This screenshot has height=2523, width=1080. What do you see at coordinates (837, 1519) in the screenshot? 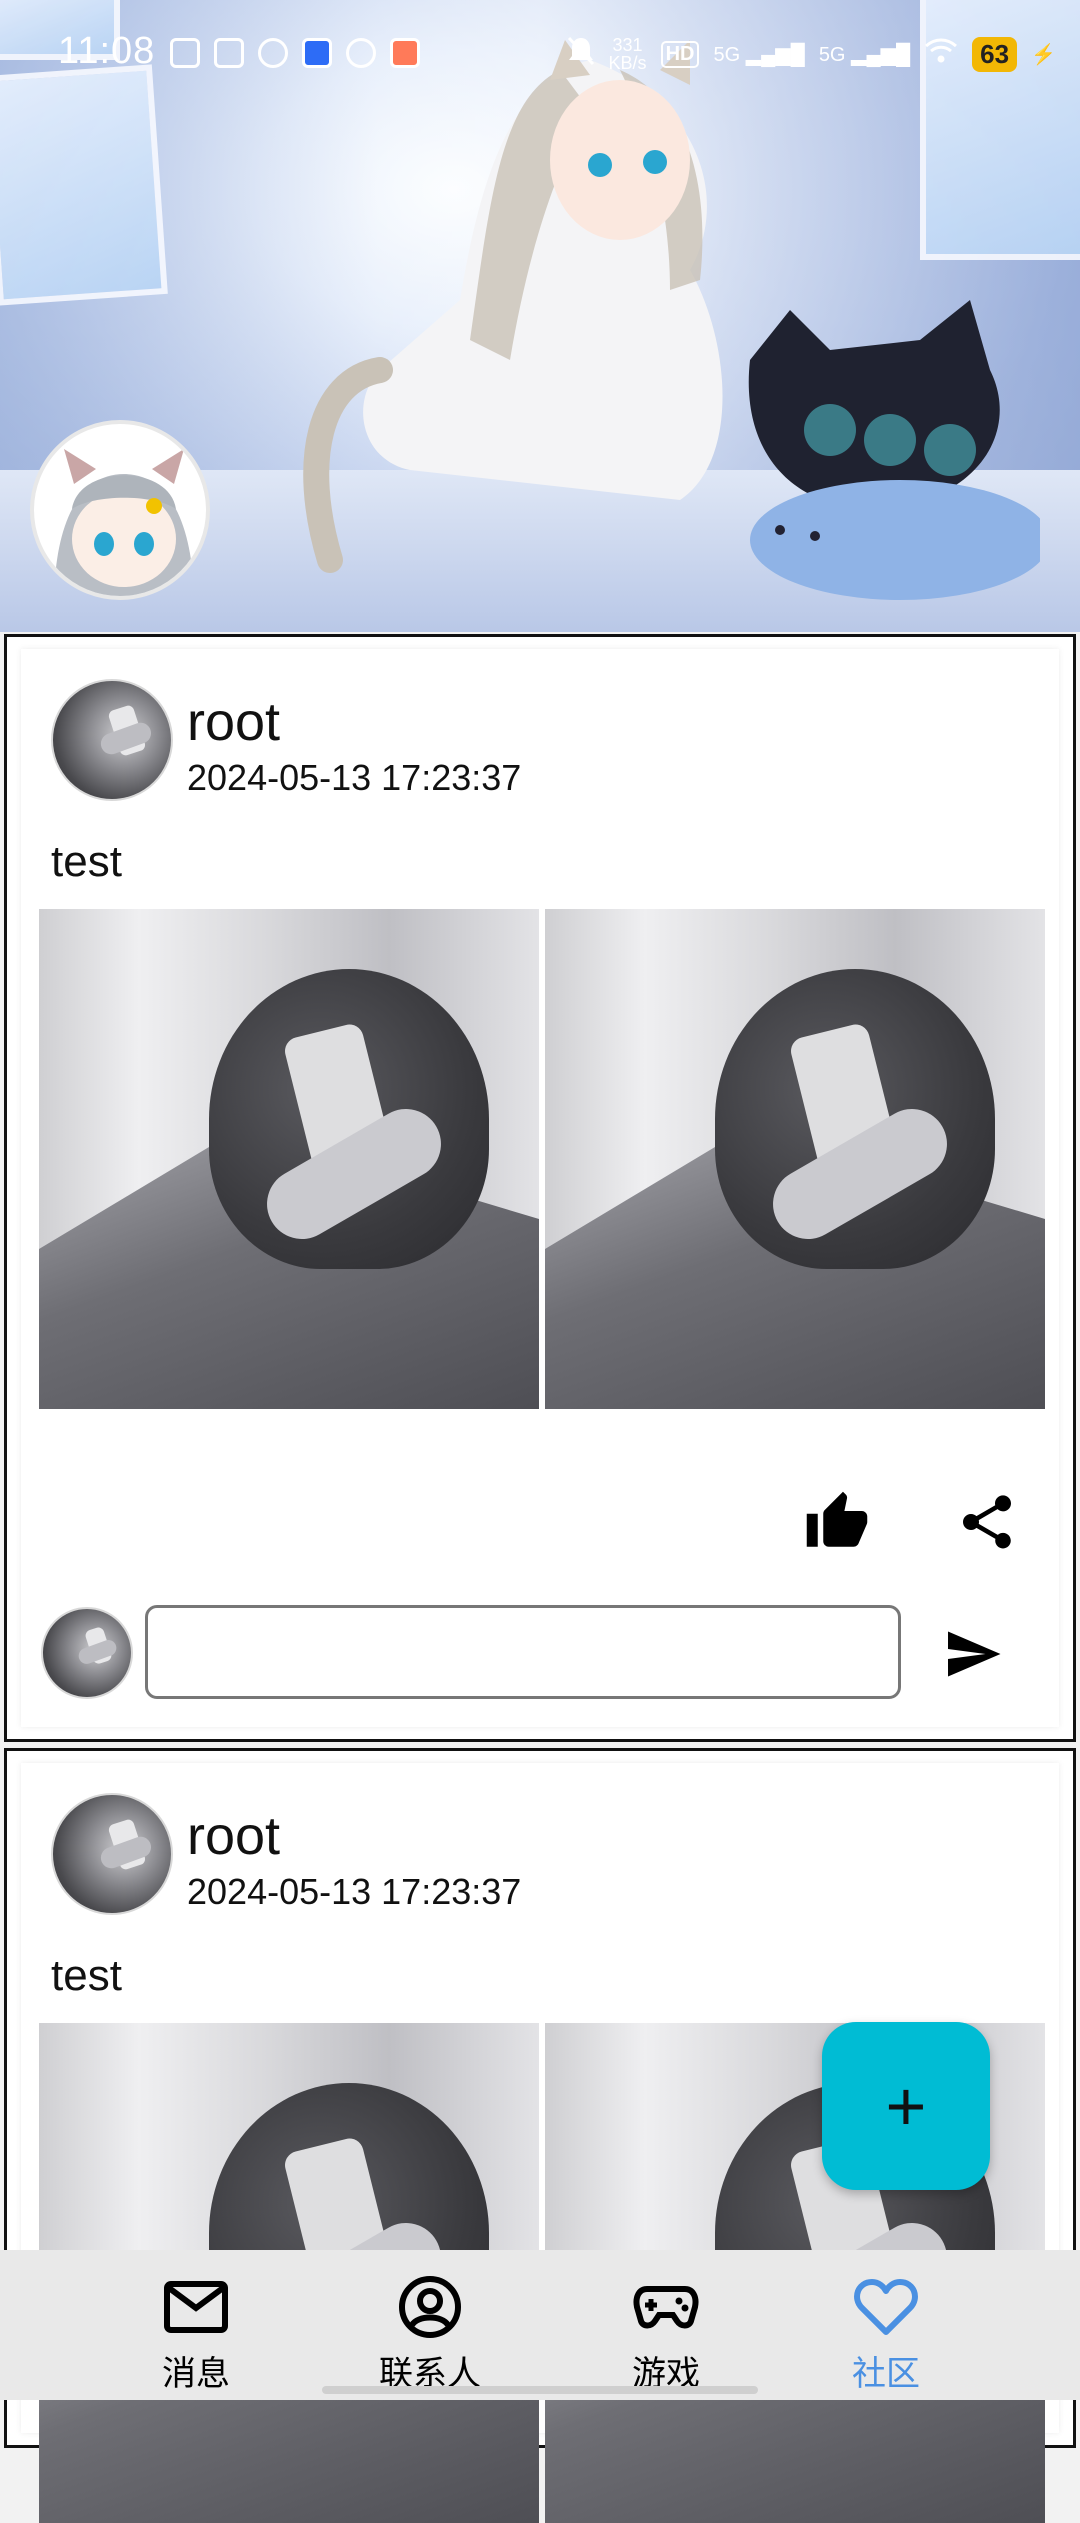
I see `thumb-up-icon` at bounding box center [837, 1519].